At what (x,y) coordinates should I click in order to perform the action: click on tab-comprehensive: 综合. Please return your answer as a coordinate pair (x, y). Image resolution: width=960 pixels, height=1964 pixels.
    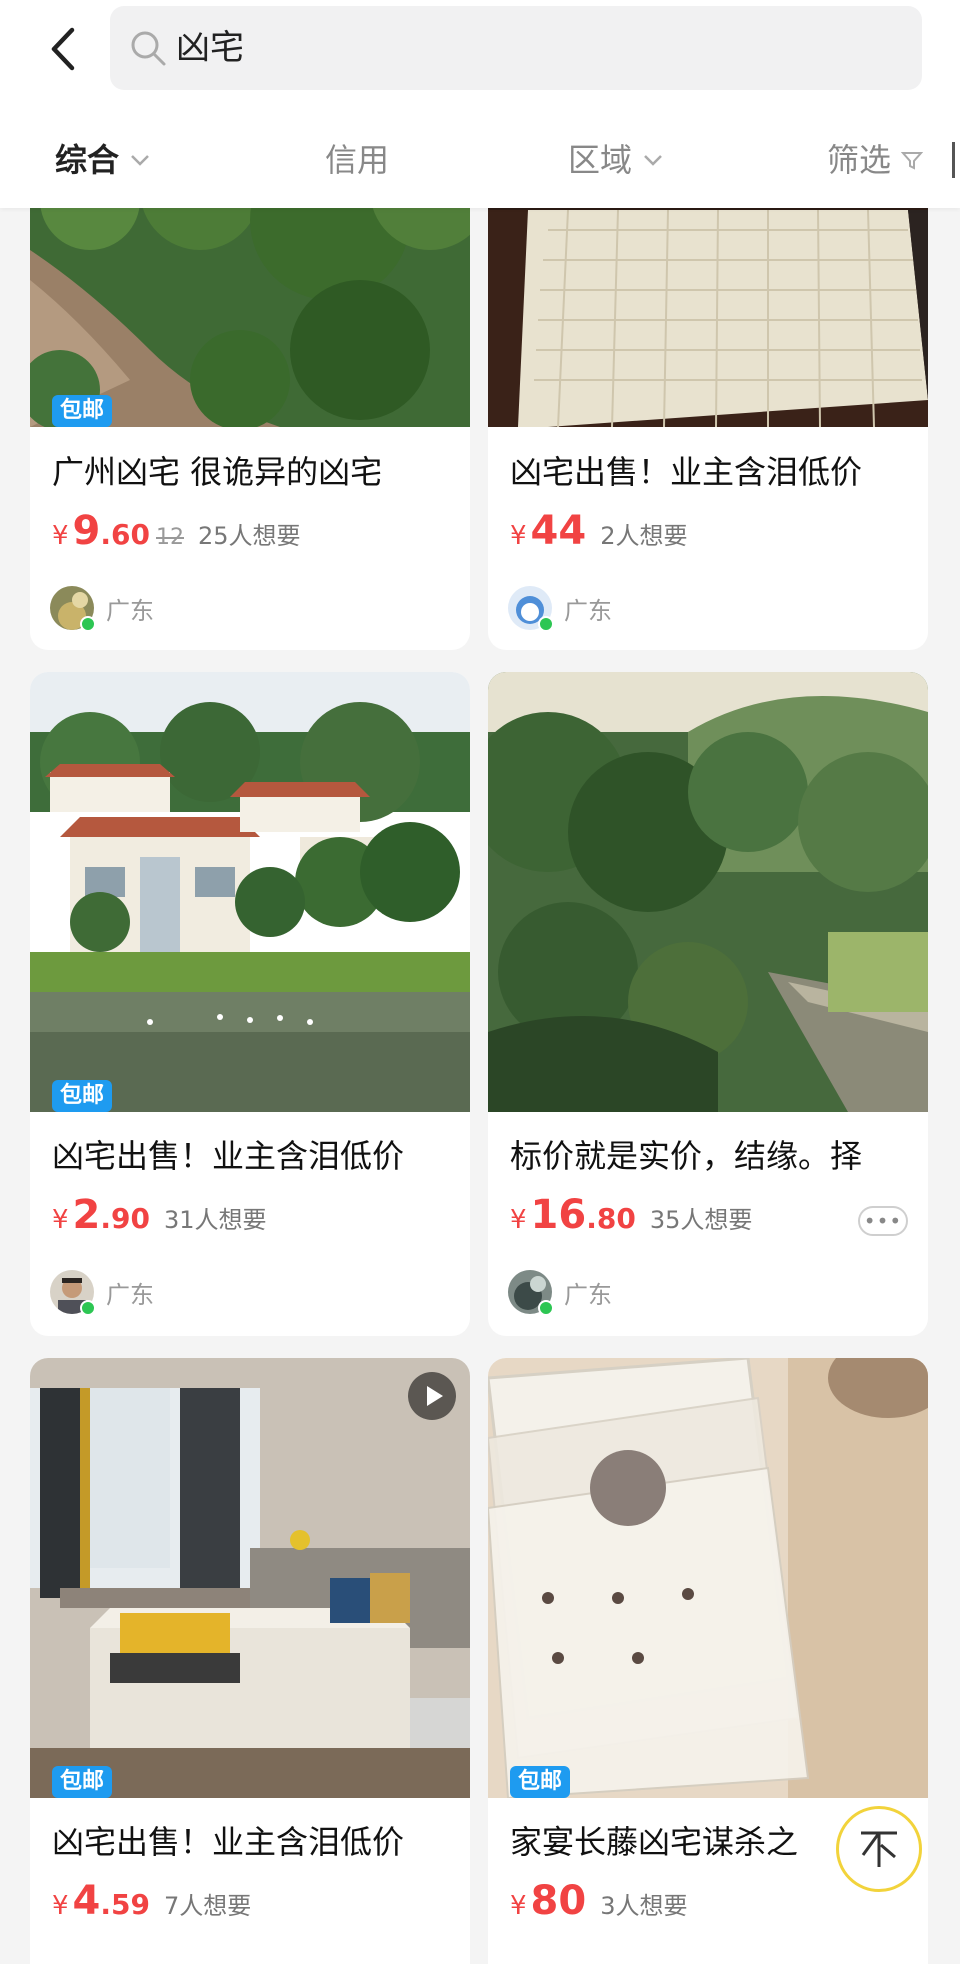
    Looking at the image, I should click on (103, 160).